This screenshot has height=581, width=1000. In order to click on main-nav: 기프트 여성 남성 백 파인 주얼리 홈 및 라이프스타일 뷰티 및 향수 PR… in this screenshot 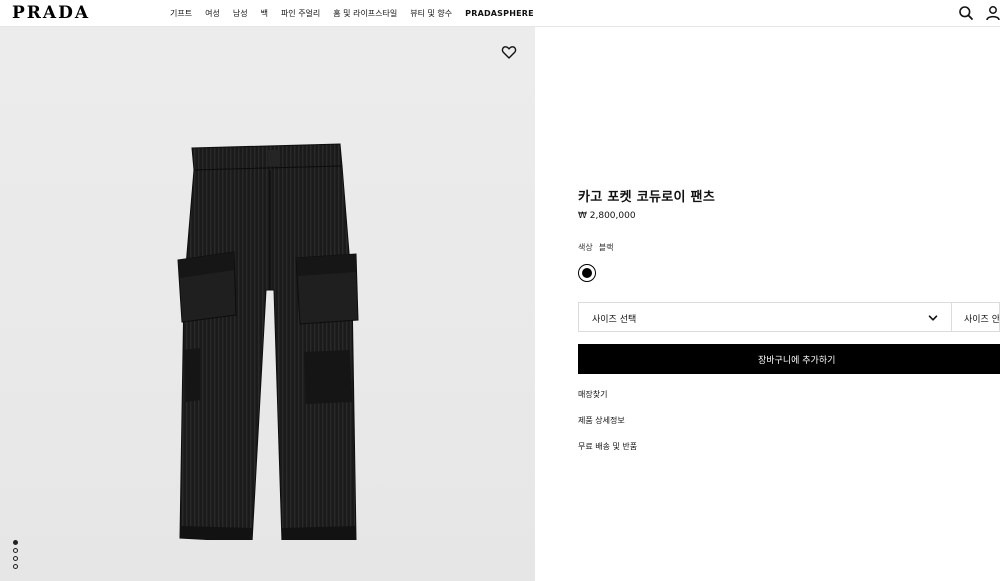, I will do `click(358, 13)`.